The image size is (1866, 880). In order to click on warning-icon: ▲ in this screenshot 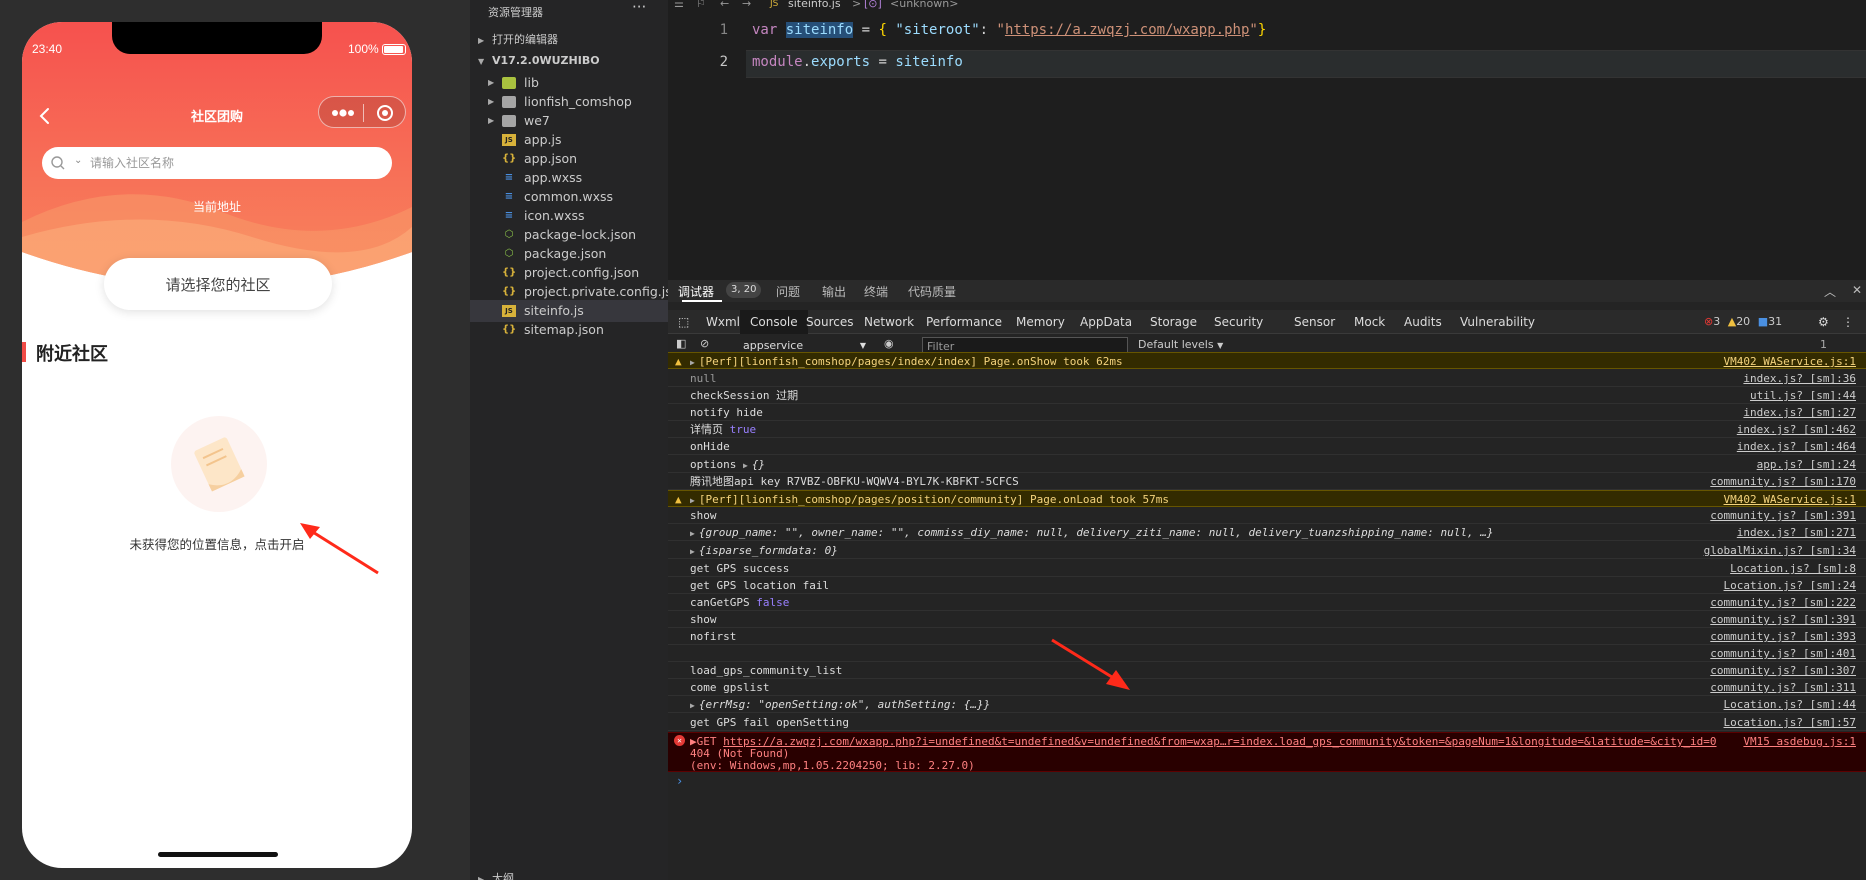, I will do `click(678, 361)`.